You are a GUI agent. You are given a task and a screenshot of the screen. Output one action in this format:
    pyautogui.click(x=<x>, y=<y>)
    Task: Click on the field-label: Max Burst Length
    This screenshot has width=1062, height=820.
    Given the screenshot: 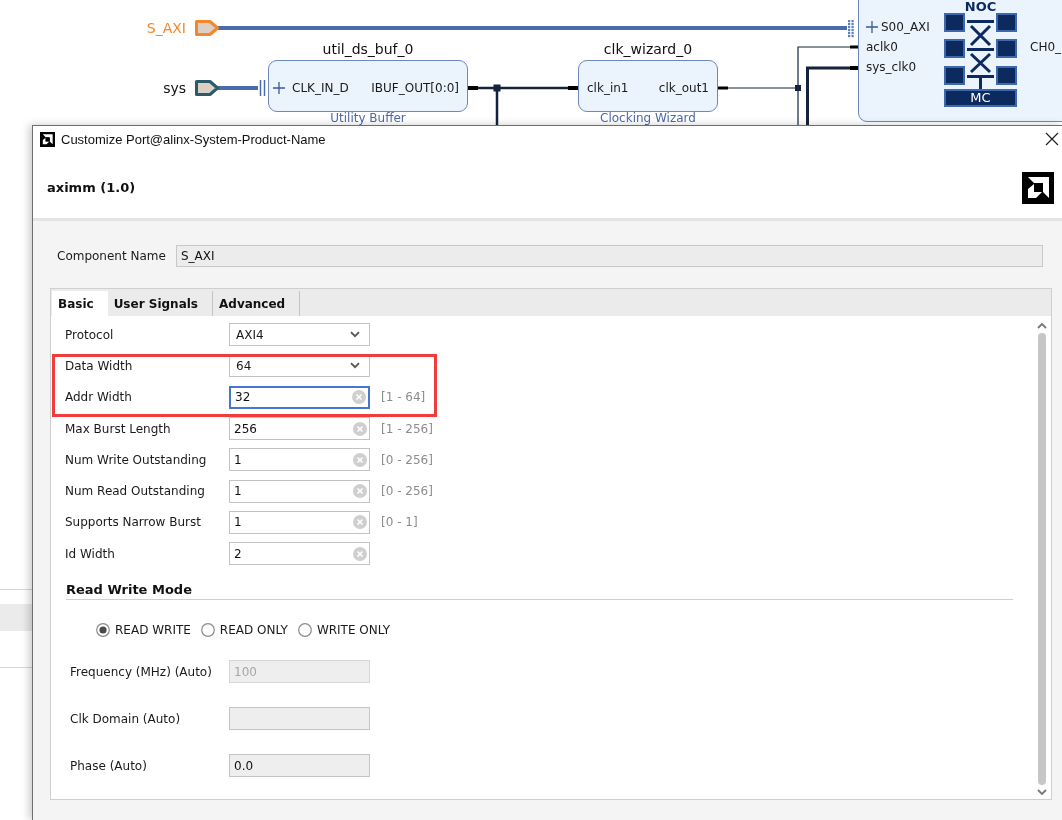 What is the action you would take?
    pyautogui.click(x=118, y=428)
    